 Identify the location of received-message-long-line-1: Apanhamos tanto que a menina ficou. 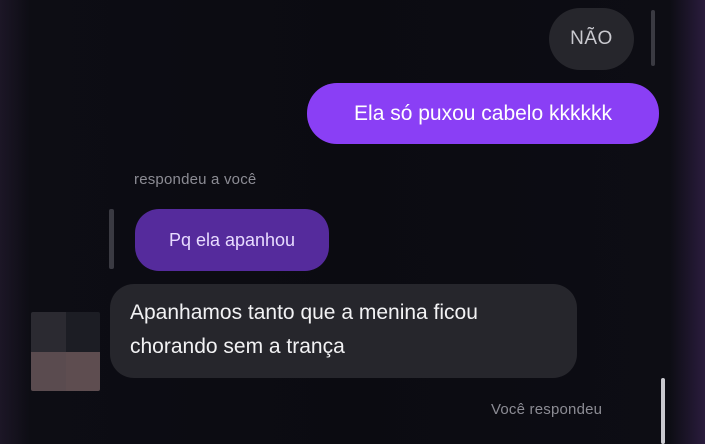
(304, 312).